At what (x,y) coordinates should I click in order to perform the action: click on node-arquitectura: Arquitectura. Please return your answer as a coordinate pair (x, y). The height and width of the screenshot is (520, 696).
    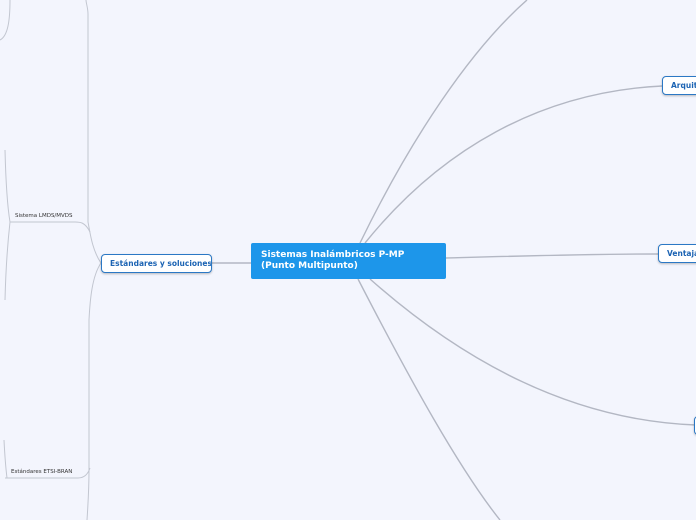
    Looking at the image, I should click on (679, 85).